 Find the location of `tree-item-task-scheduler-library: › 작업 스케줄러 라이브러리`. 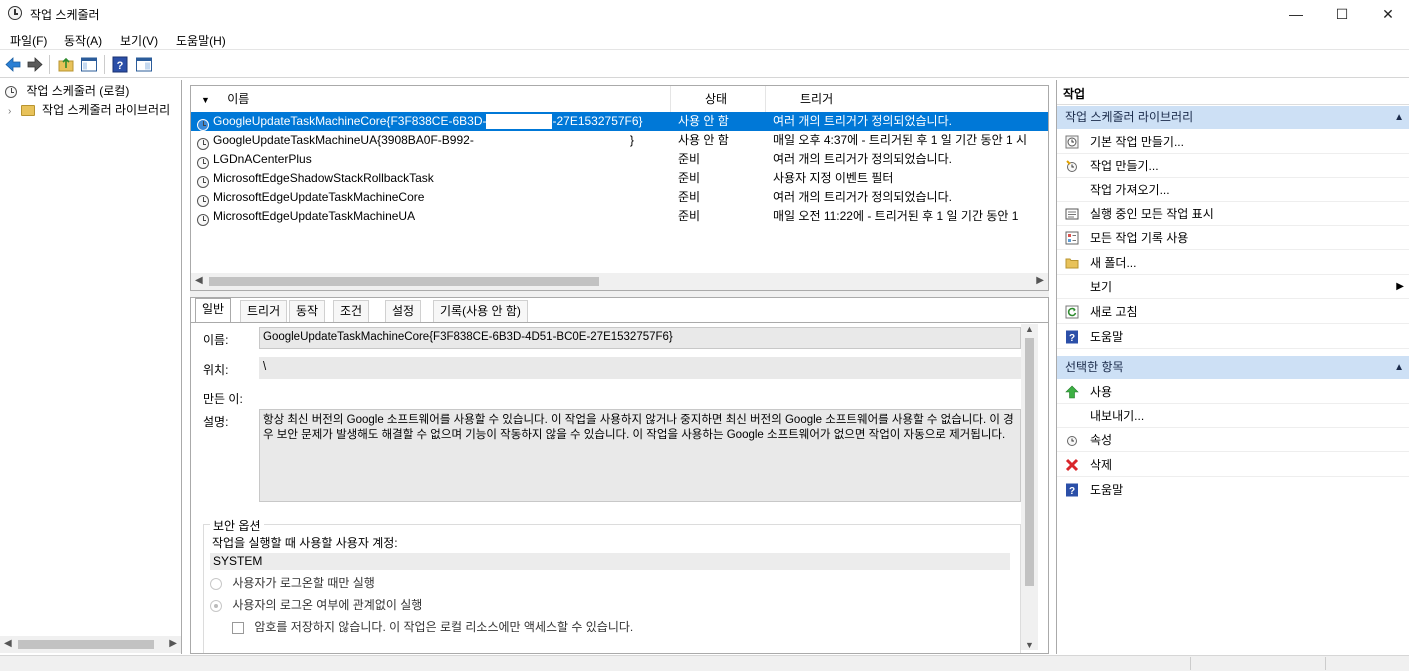

tree-item-task-scheduler-library: › 작업 스케줄러 라이브러리 is located at coordinates (89, 110).